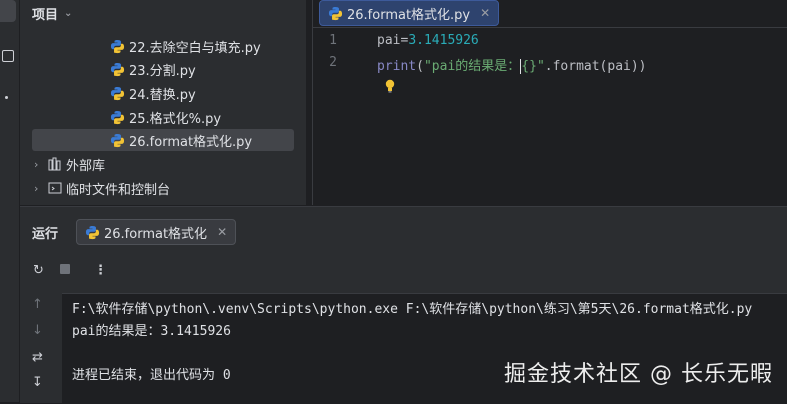  What do you see at coordinates (550, 14) in the screenshot?
I see `editor-tab-bar: 26.format格式化.py ✕` at bounding box center [550, 14].